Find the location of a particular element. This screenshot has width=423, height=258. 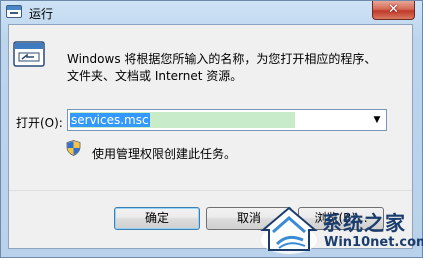

close-button: ✕ is located at coordinates (393, 10).